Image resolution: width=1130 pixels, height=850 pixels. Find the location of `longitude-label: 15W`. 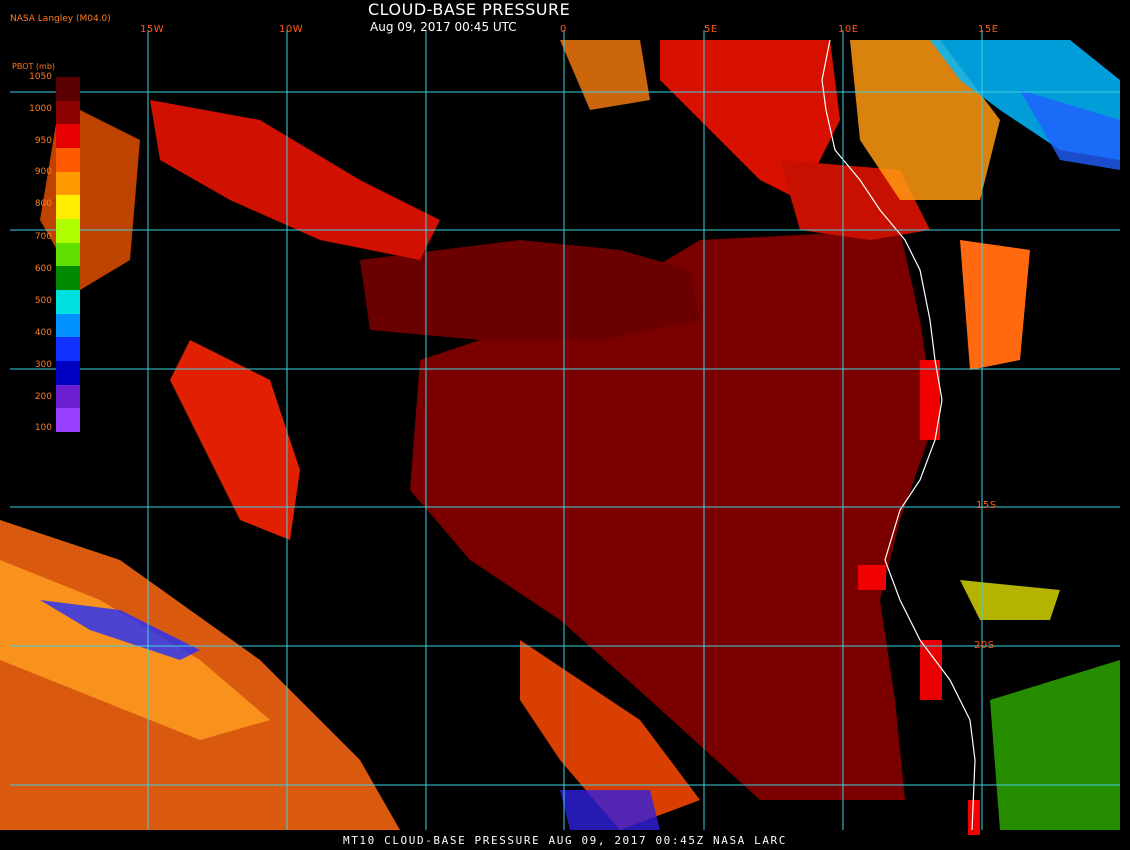

longitude-label: 15W is located at coordinates (152, 29).